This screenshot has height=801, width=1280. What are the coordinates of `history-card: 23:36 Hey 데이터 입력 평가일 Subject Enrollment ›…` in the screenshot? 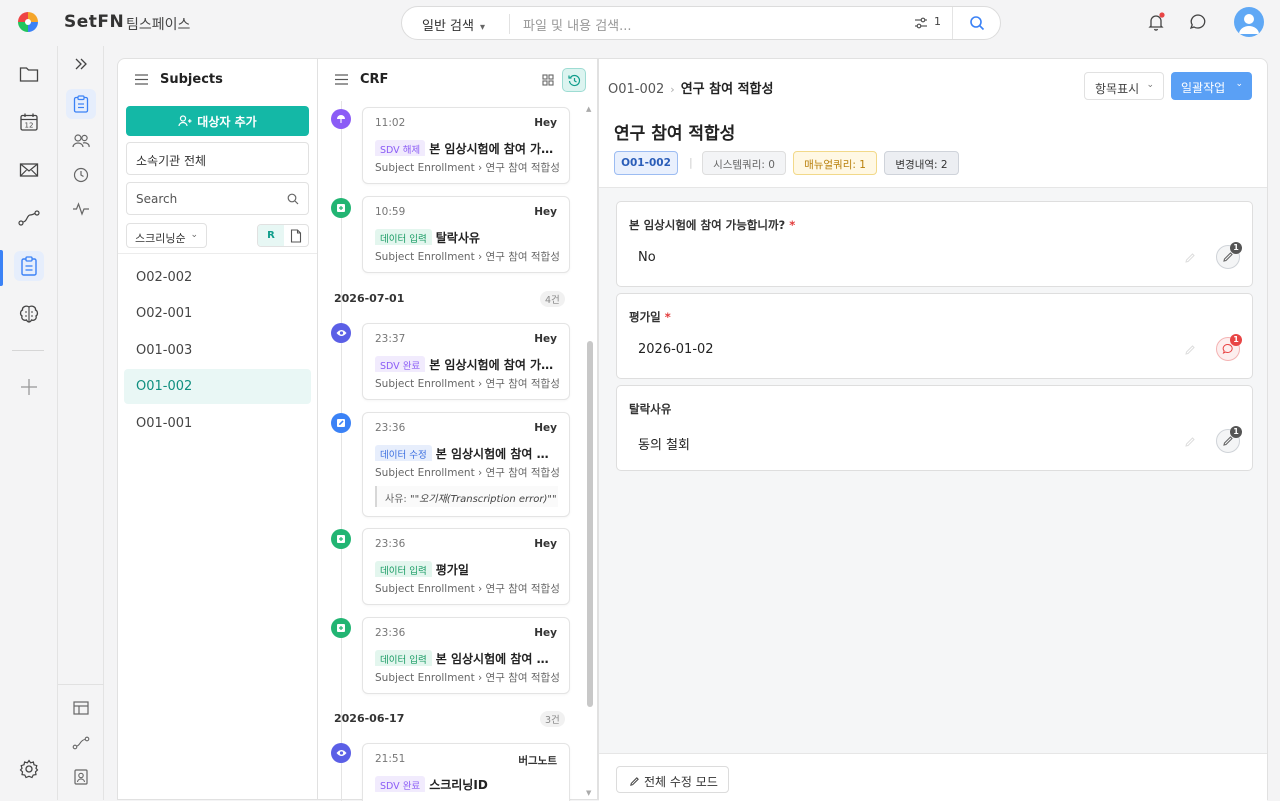 It's located at (466, 566).